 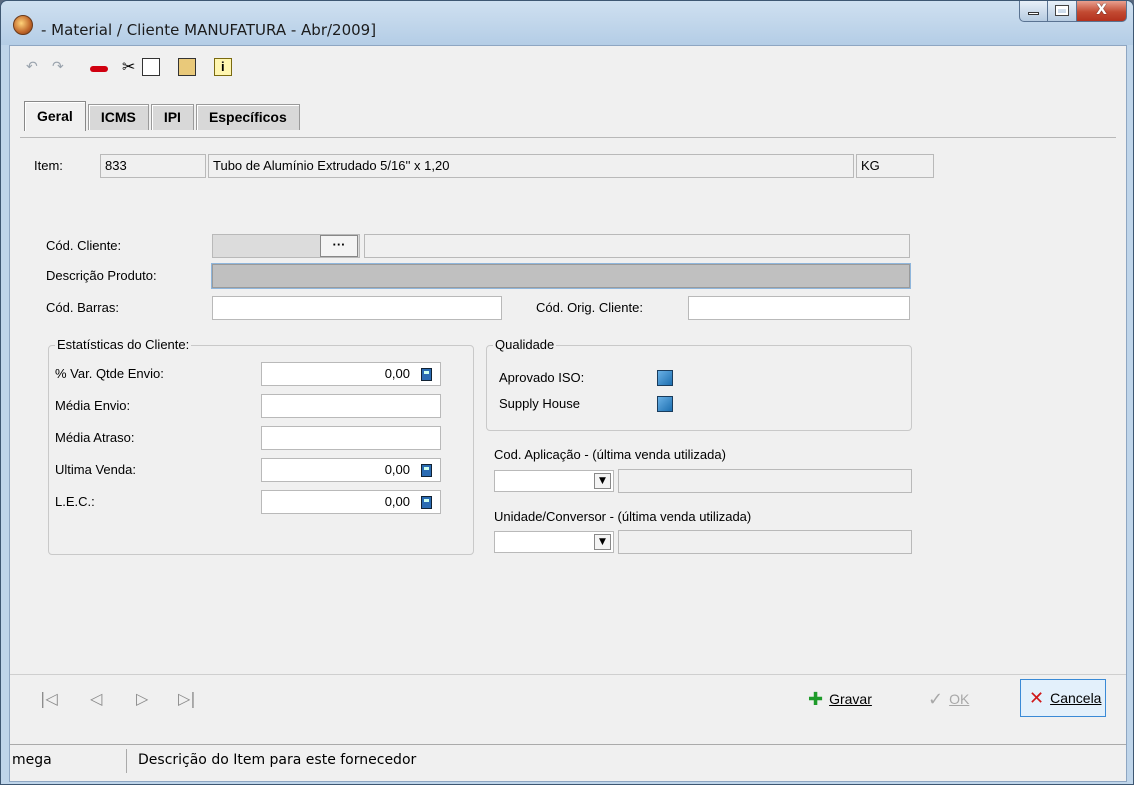 I want to click on cod-aplicacao-description, so click(x=765, y=481).